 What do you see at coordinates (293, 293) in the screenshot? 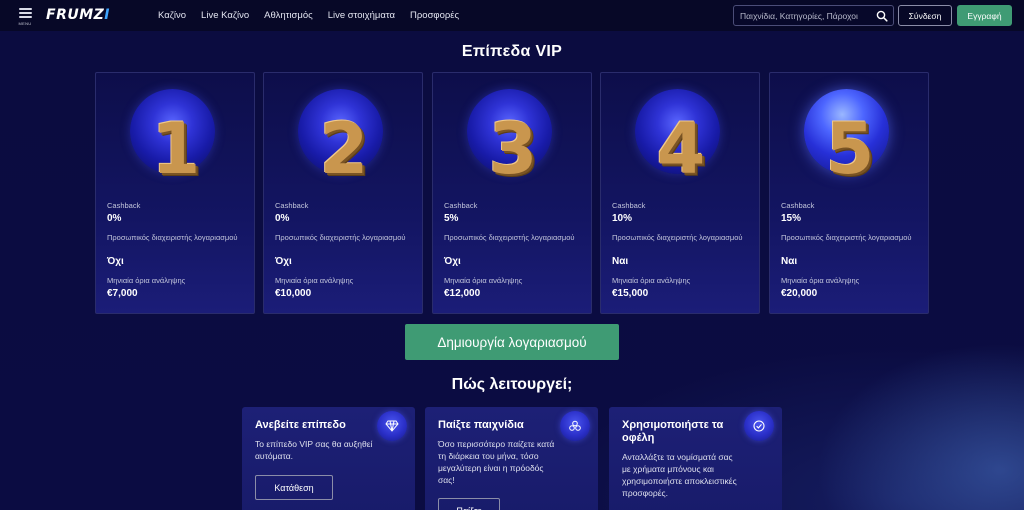
I see `limit-value: €10,000` at bounding box center [293, 293].